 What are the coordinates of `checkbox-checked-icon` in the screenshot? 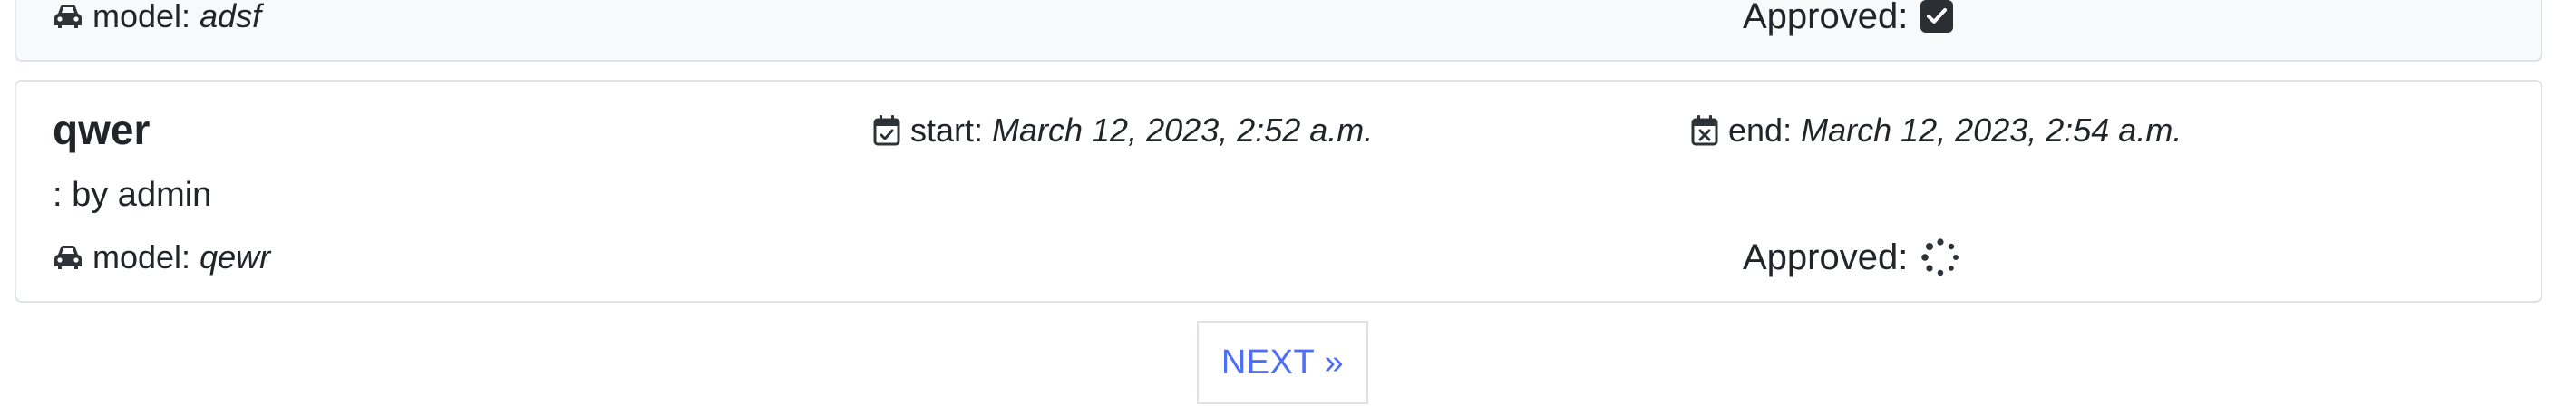 It's located at (1937, 16).